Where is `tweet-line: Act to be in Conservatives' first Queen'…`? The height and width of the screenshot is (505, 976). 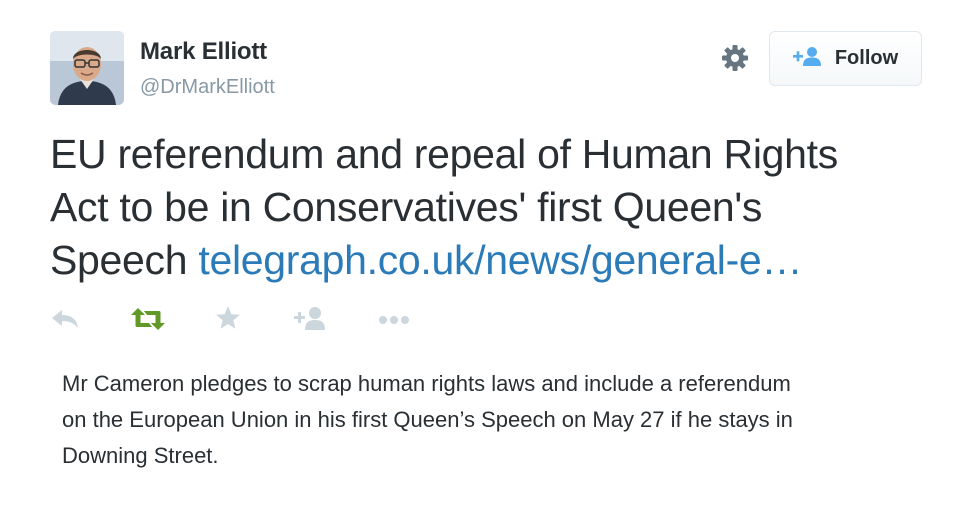
tweet-line: Act to be in Conservatives' first Queen'… is located at coordinates (406, 207).